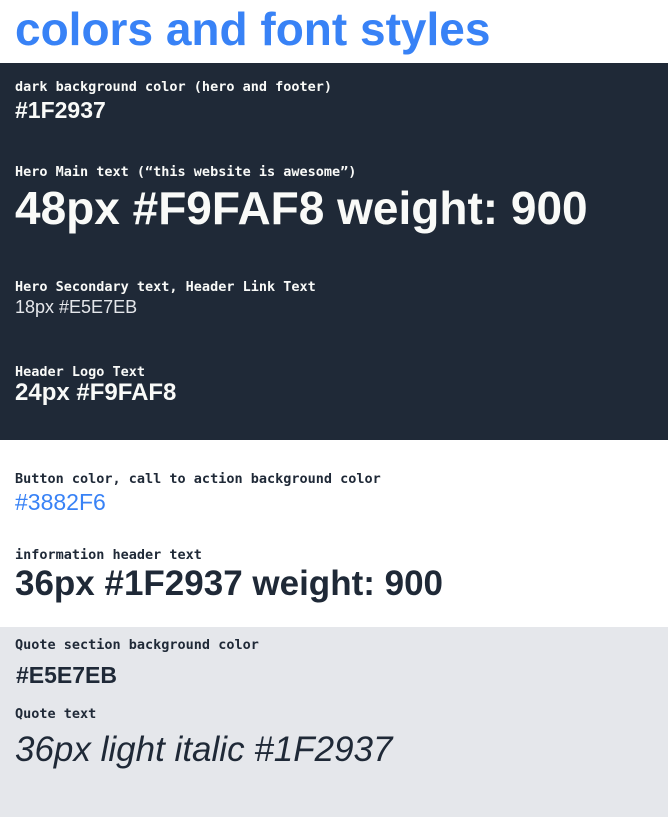  What do you see at coordinates (253, 29) in the screenshot?
I see `page-title: colors and font styles` at bounding box center [253, 29].